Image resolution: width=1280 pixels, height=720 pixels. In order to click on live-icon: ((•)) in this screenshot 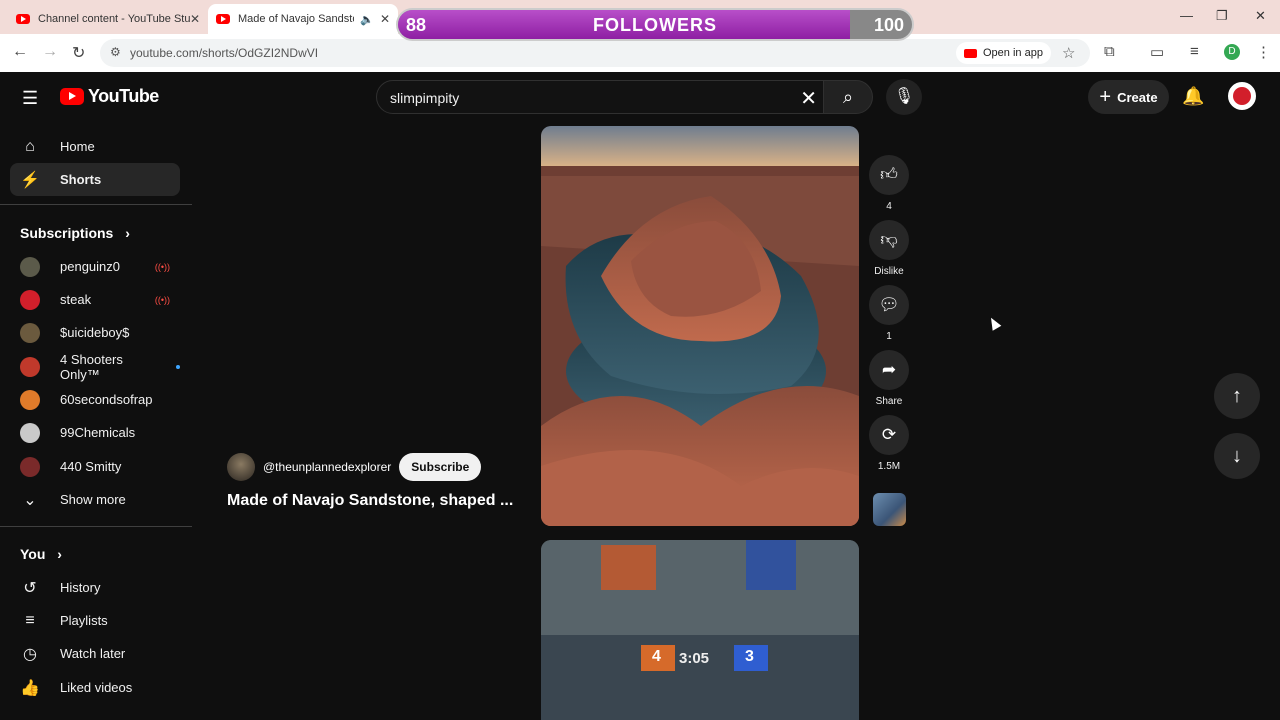, I will do `click(162, 299)`.